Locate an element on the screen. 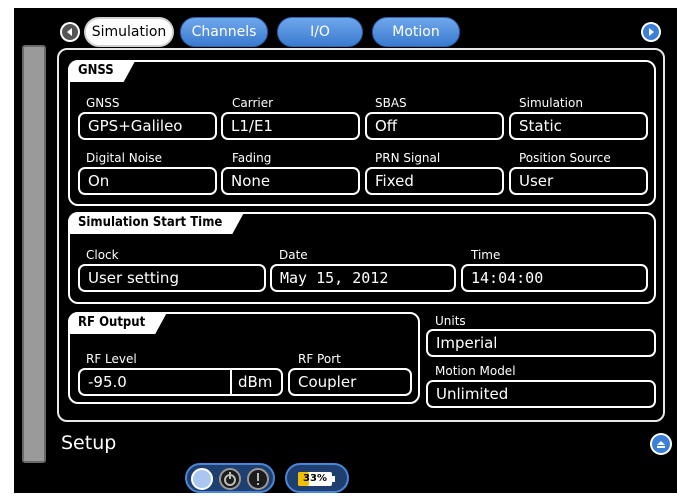 Image resolution: width=677 pixels, height=498 pixels. units-label: Units is located at coordinates (450, 321).